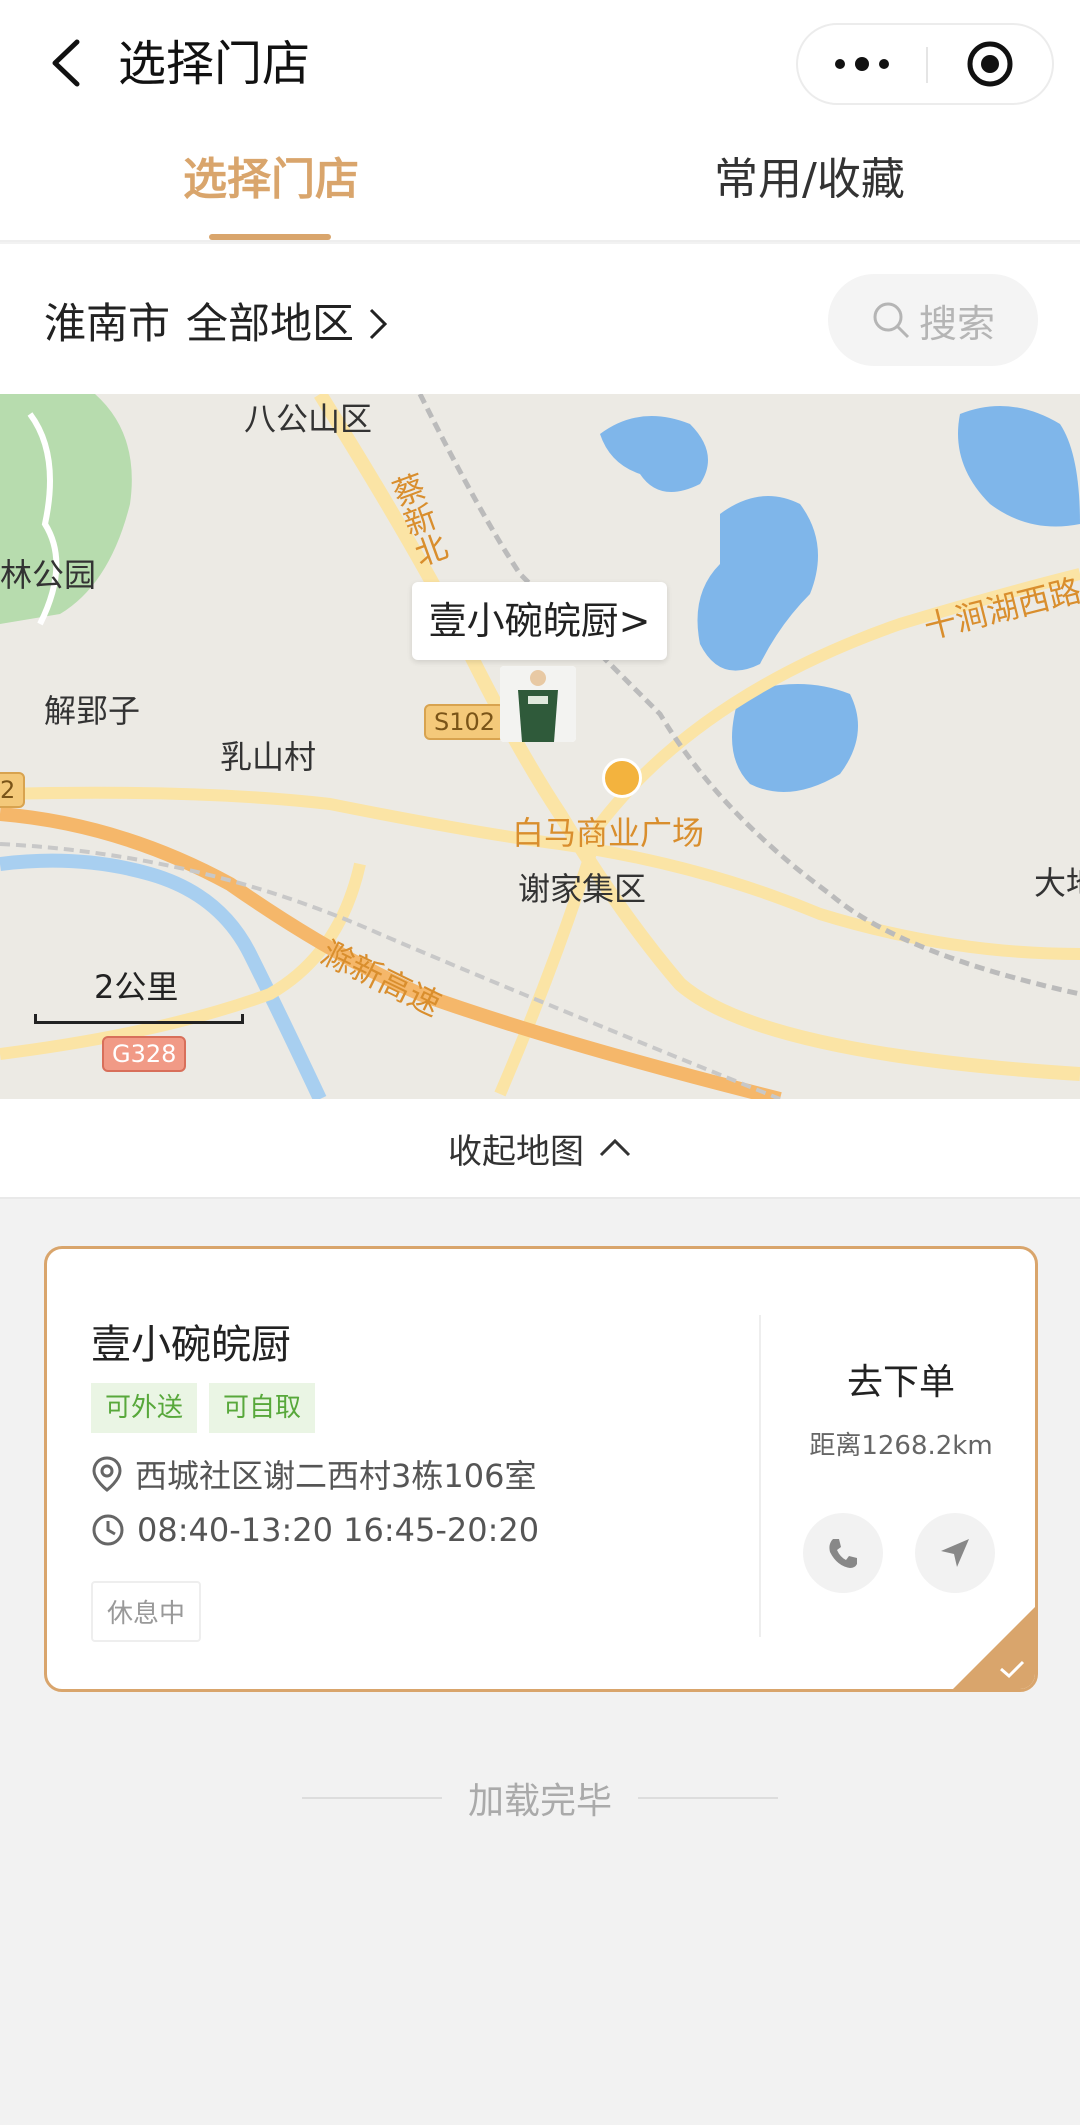 The image size is (1080, 2125). I want to click on tab-bar: 选择门店 常用/收藏, so click(540, 186).